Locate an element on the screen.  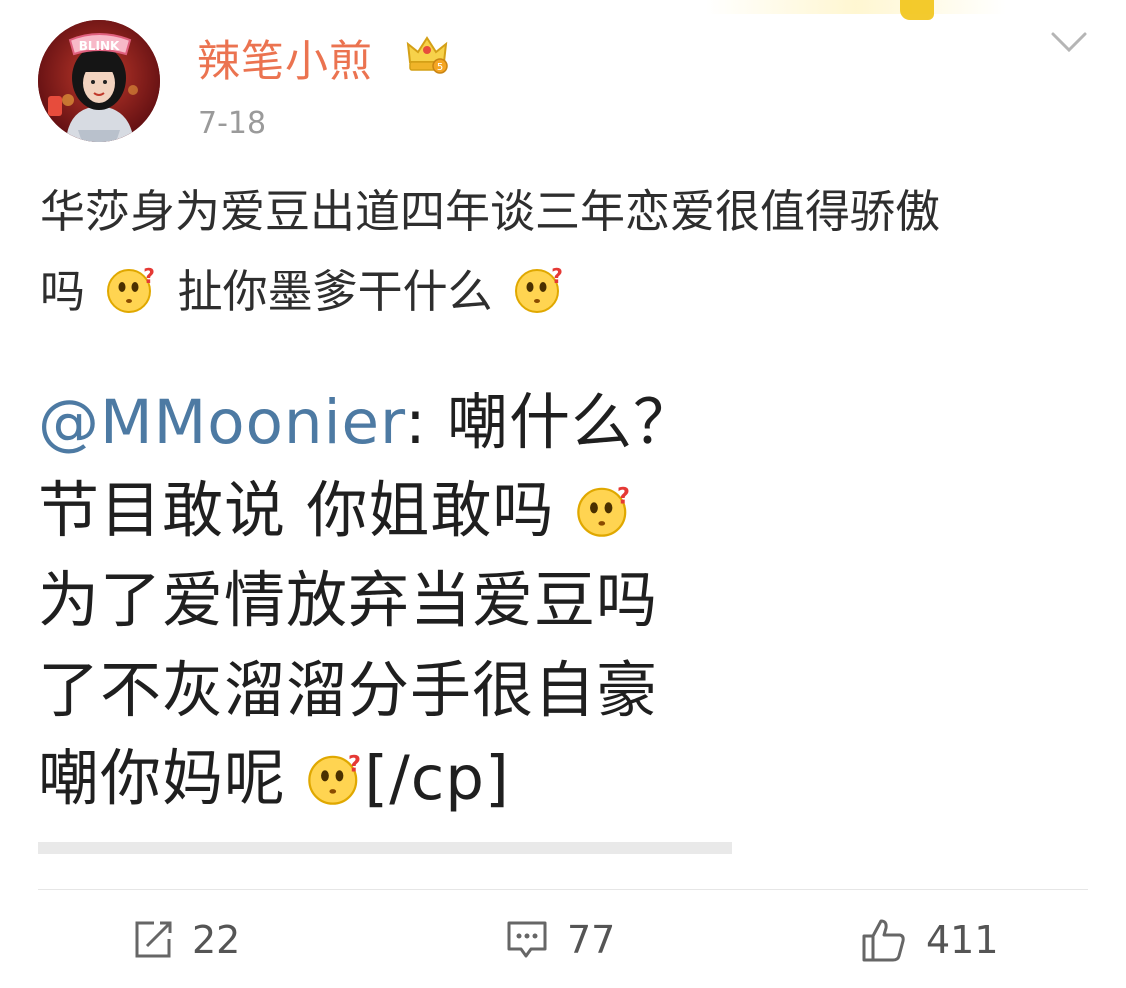
embedded-line-1: @MMoonier: 嘲什么？ is located at coordinates (366, 416).